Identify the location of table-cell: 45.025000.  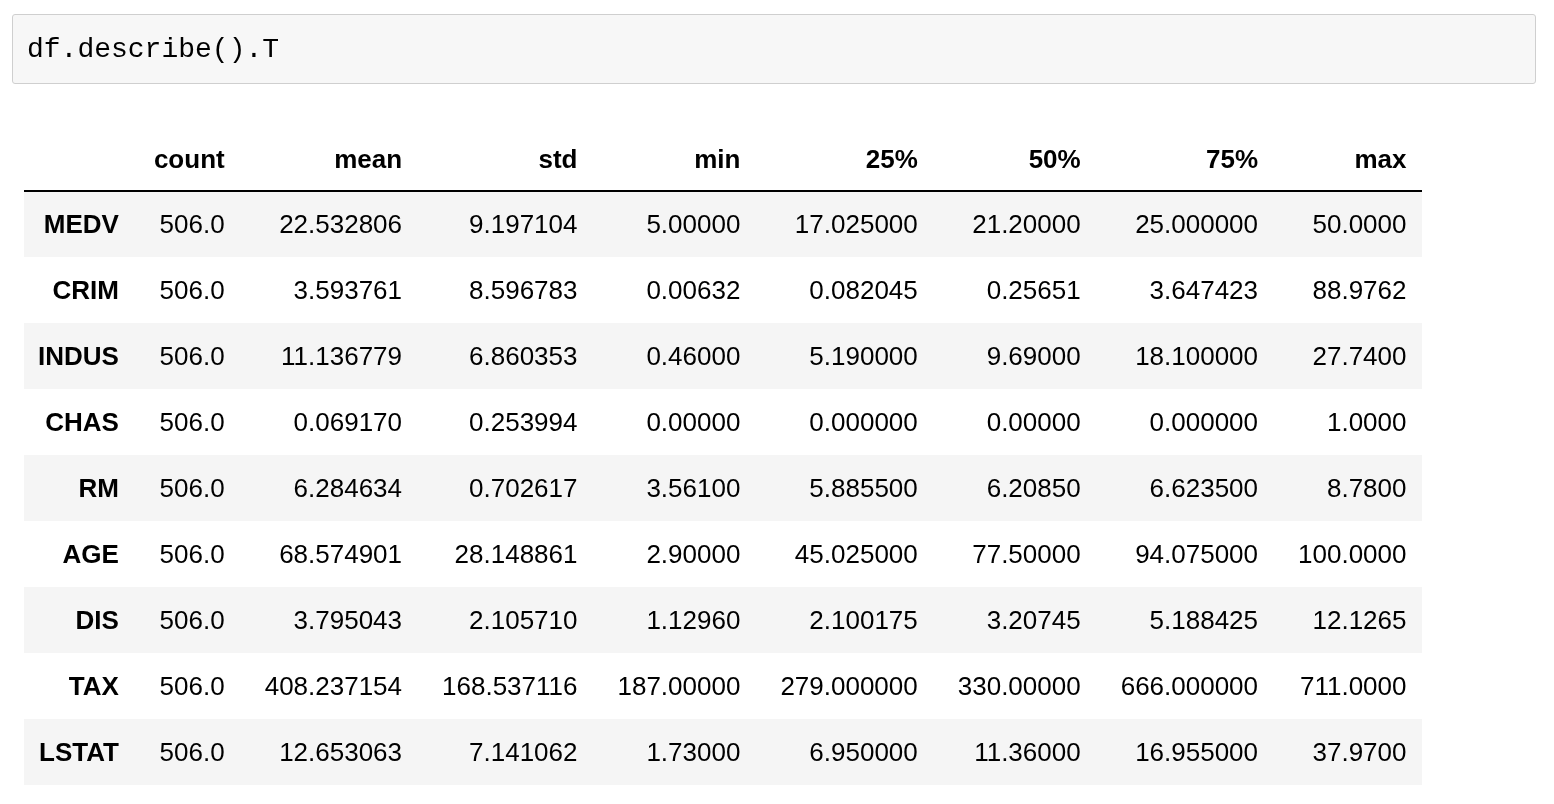
(844, 554).